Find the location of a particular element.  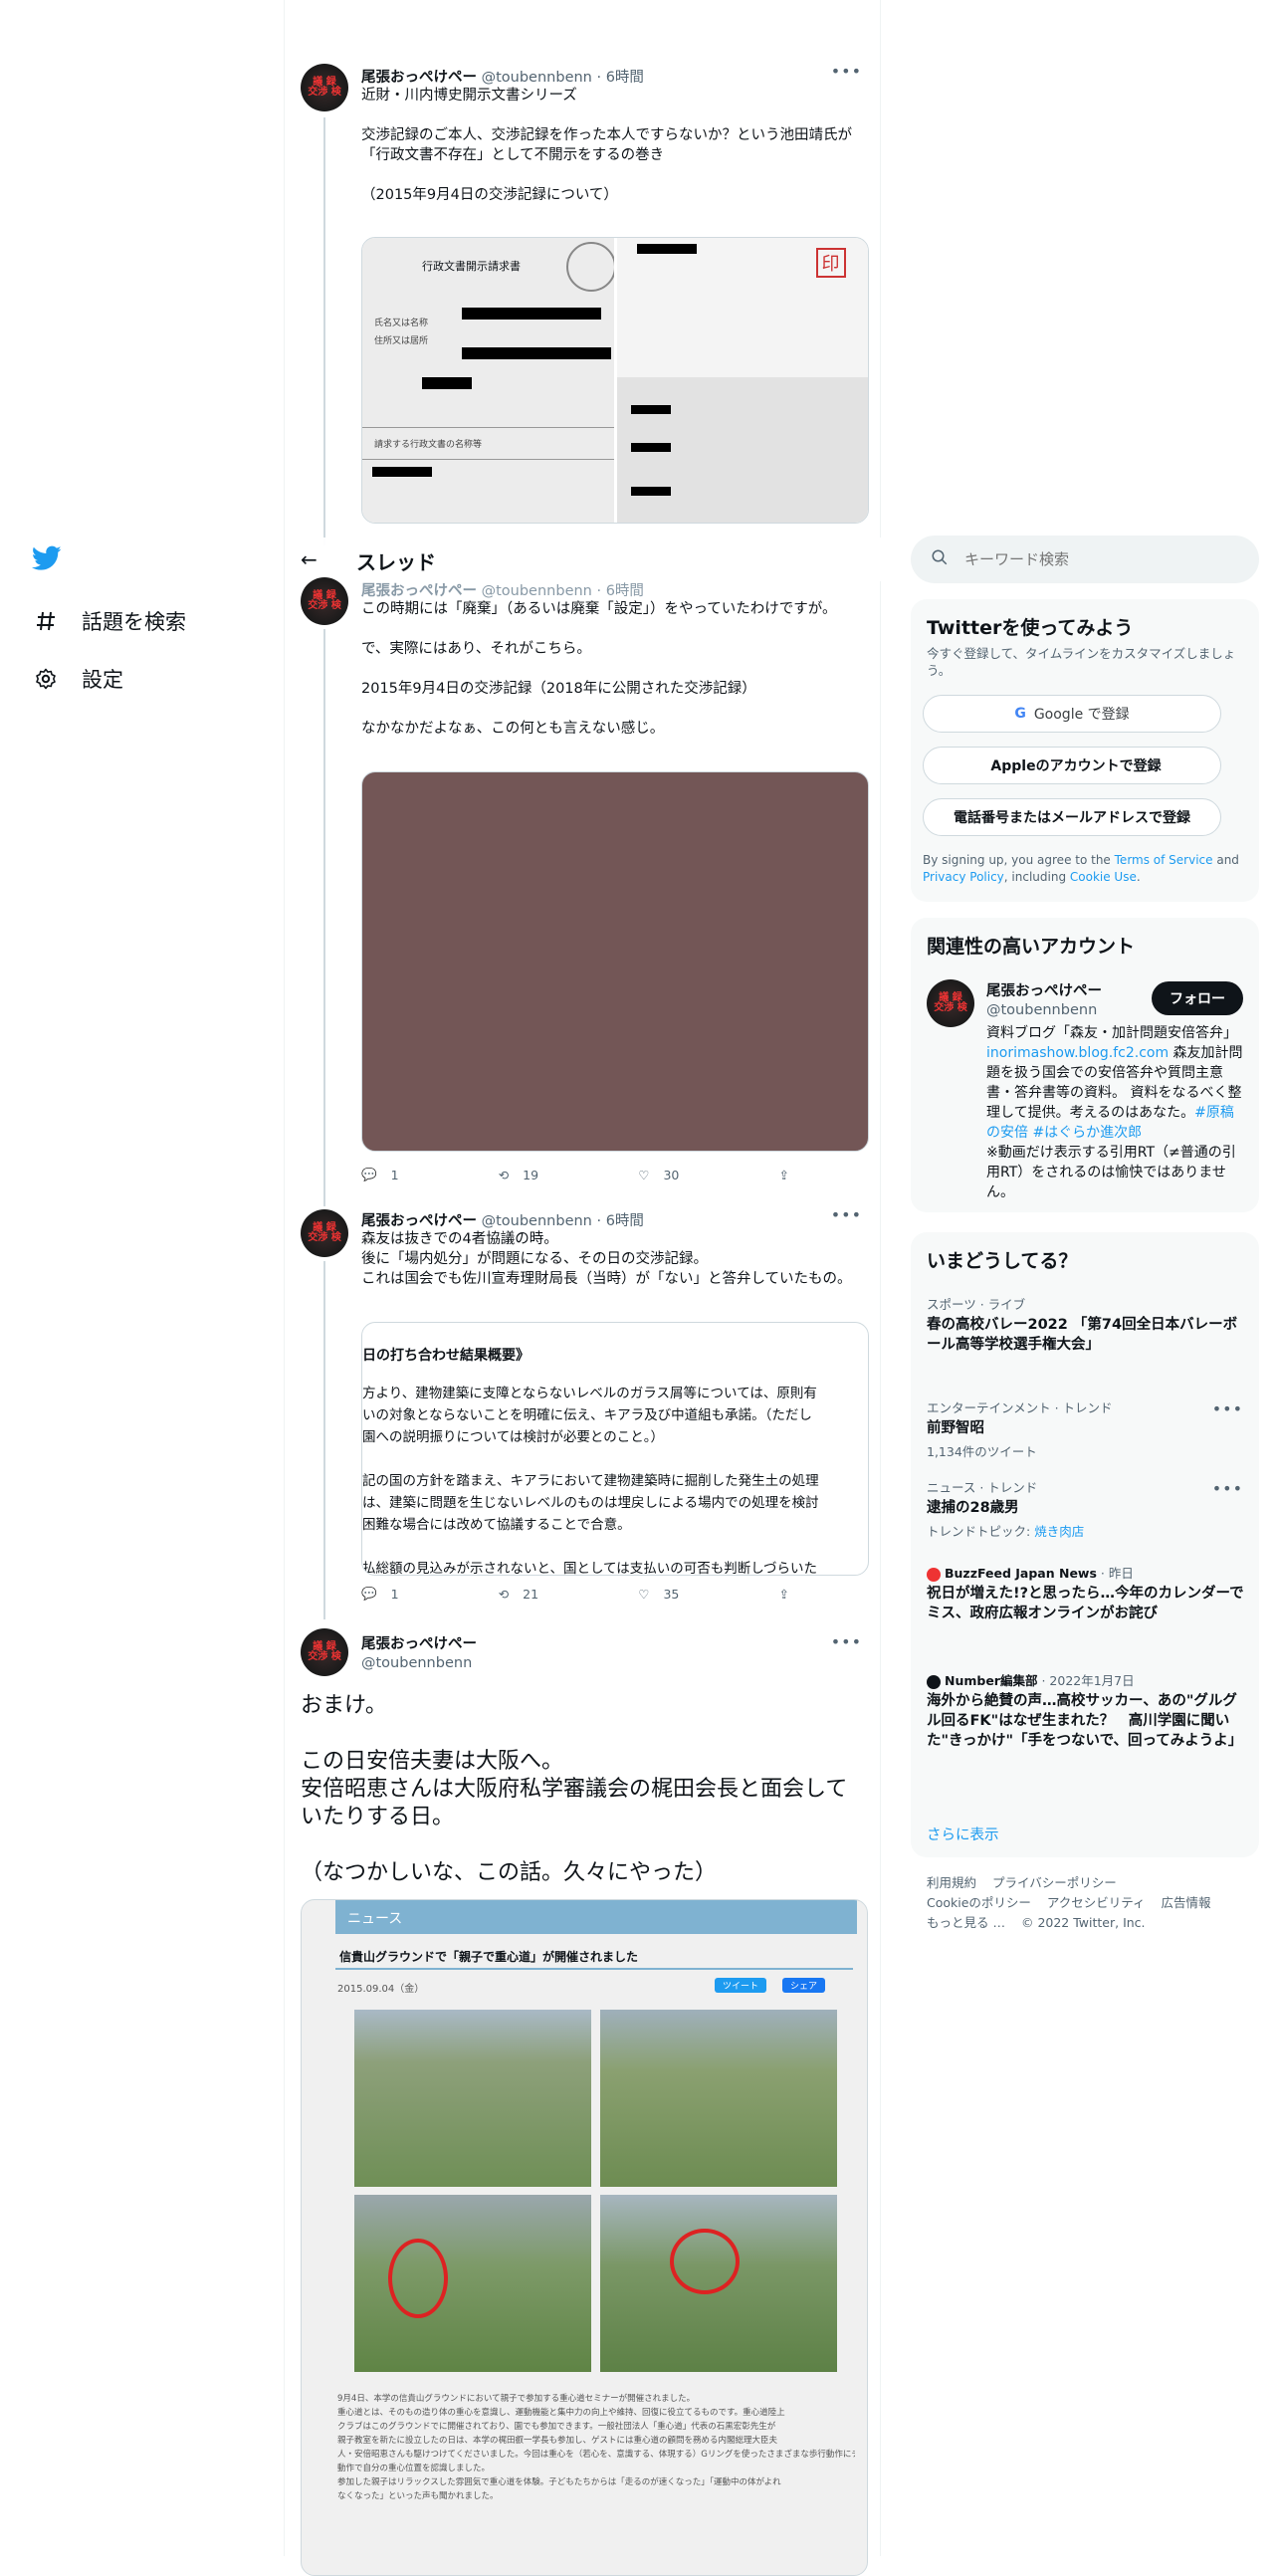

retweet-button: ⟲ 21 is located at coordinates (518, 1594).